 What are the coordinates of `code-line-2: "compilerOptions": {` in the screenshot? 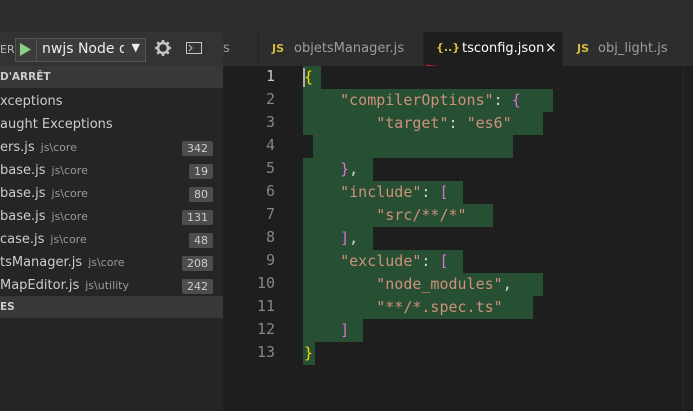 It's located at (430, 100).